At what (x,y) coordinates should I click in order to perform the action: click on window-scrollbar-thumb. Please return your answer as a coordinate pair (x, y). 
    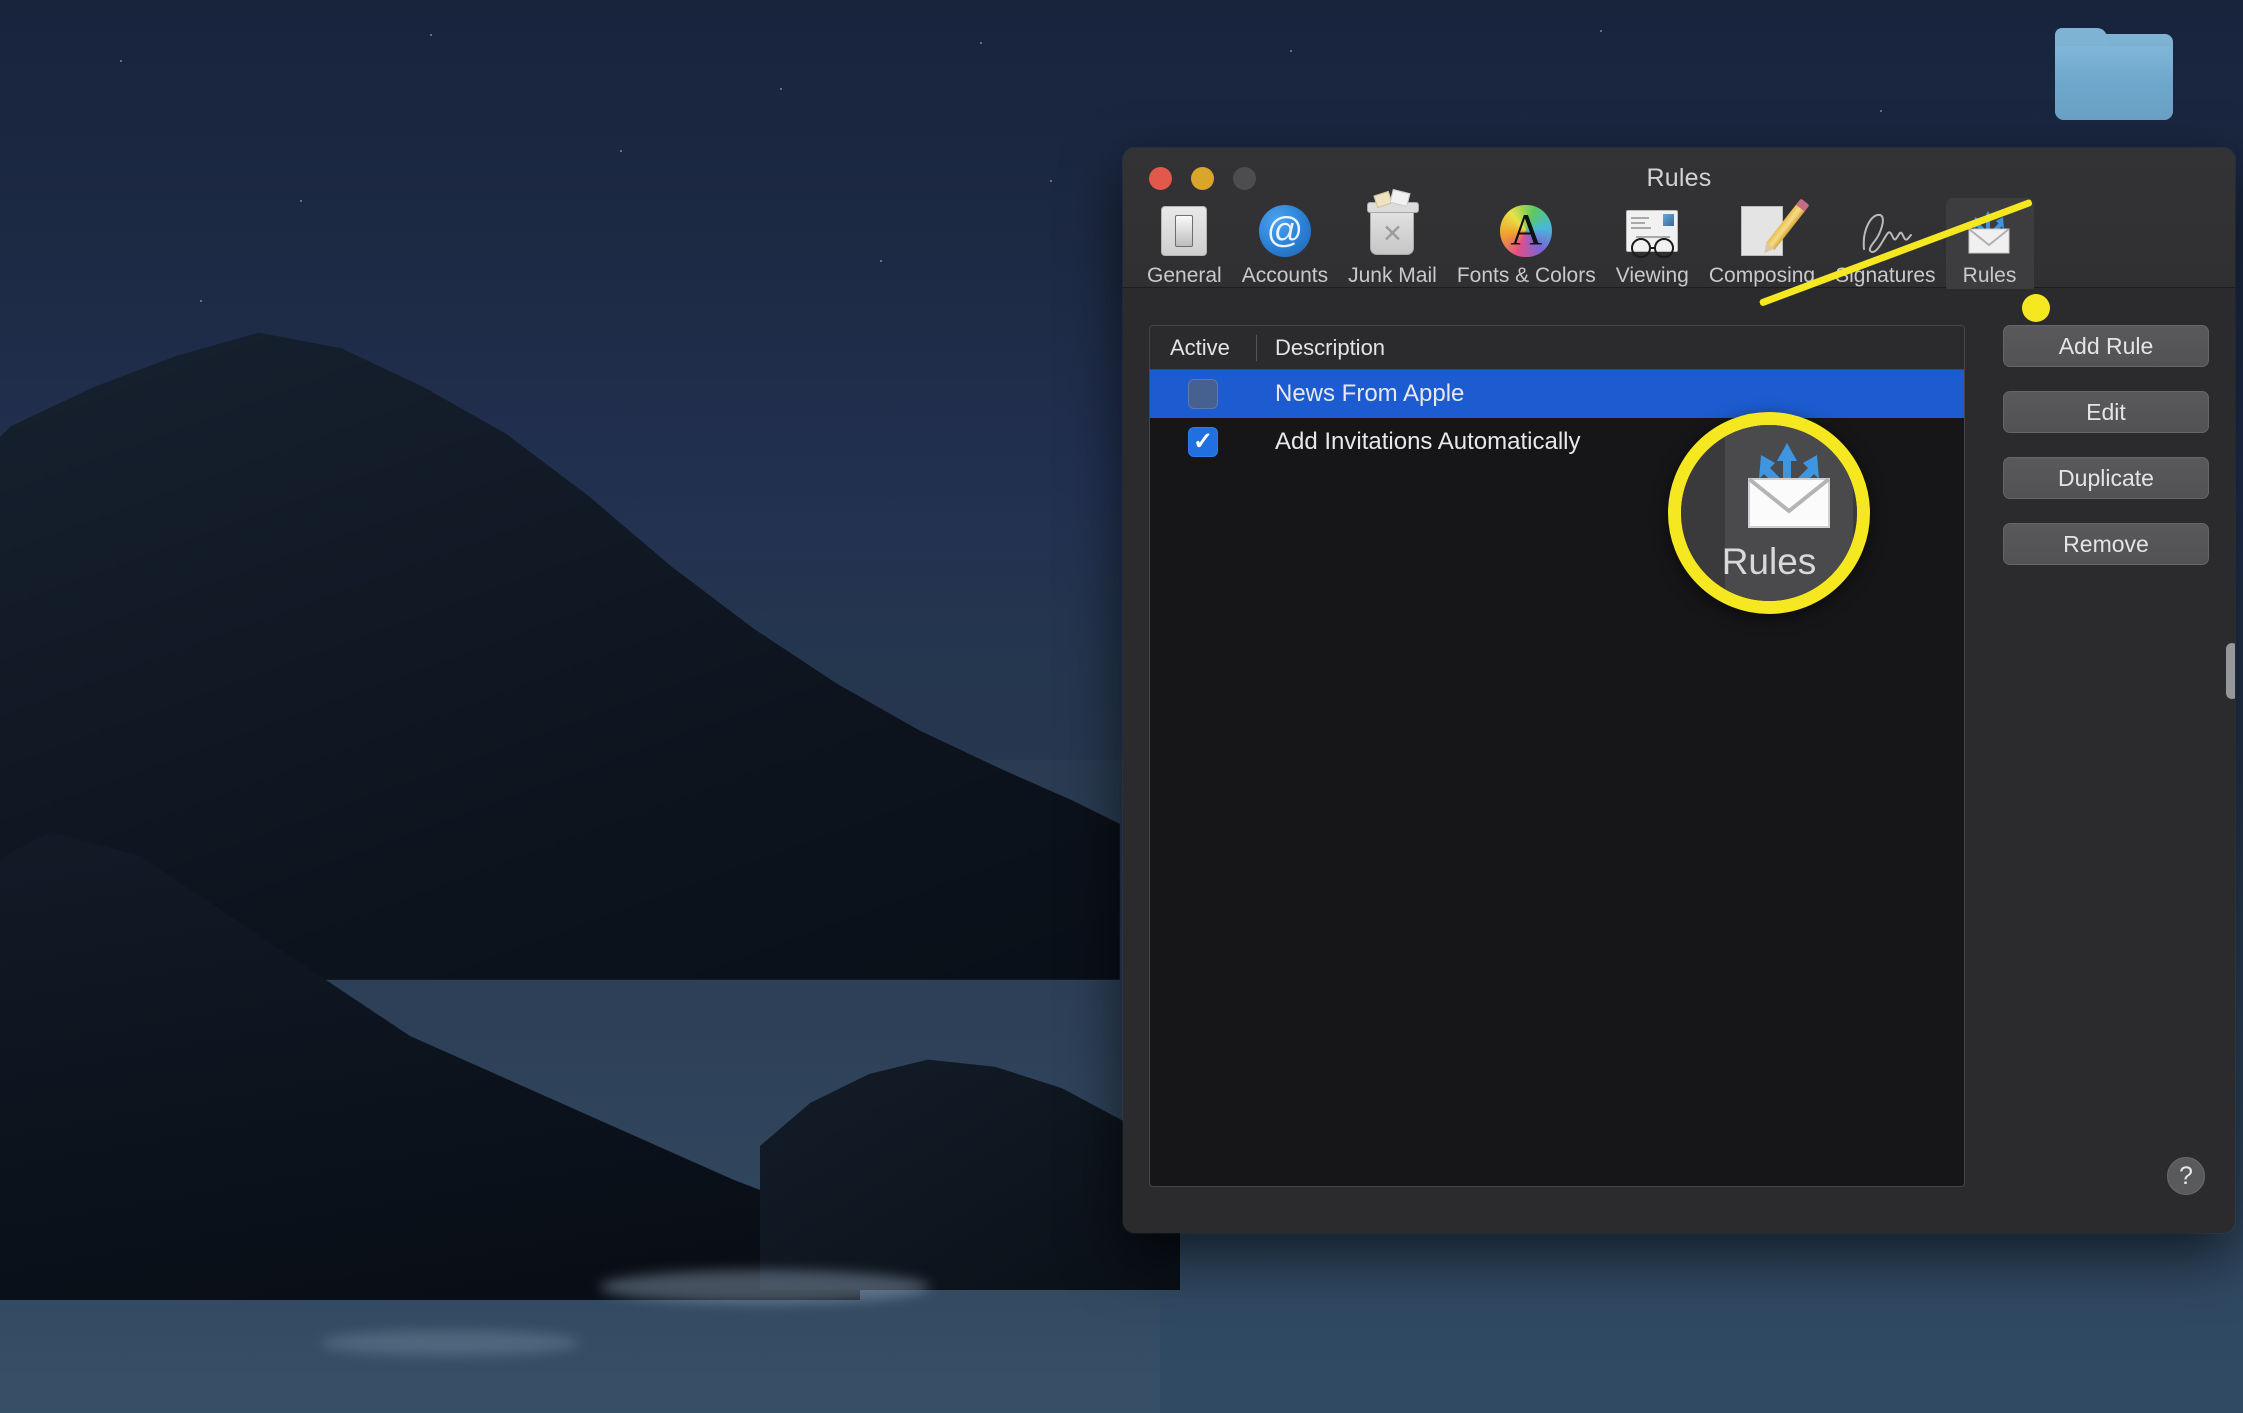
    Looking at the image, I should click on (2230, 671).